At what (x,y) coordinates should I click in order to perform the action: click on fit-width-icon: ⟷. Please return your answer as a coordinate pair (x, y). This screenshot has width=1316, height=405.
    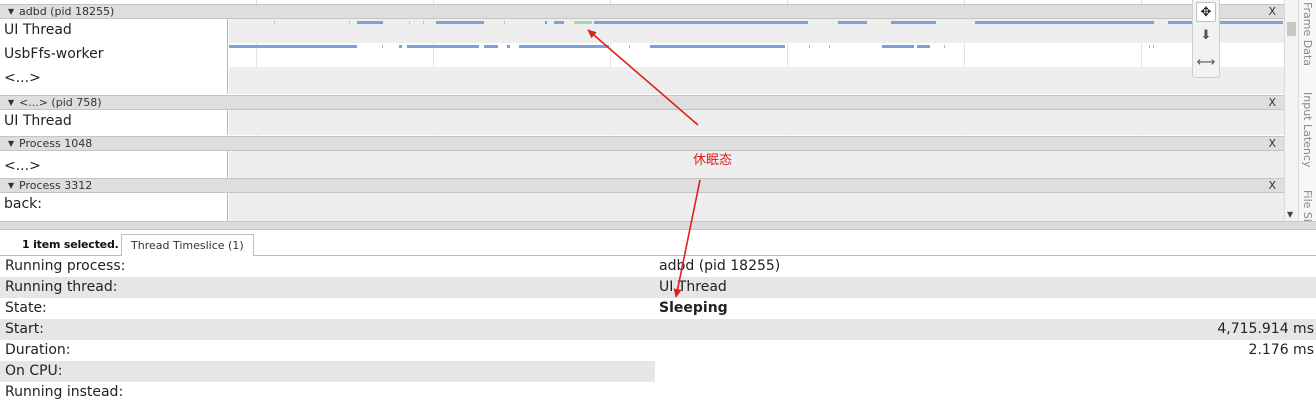
    Looking at the image, I should click on (1206, 63).